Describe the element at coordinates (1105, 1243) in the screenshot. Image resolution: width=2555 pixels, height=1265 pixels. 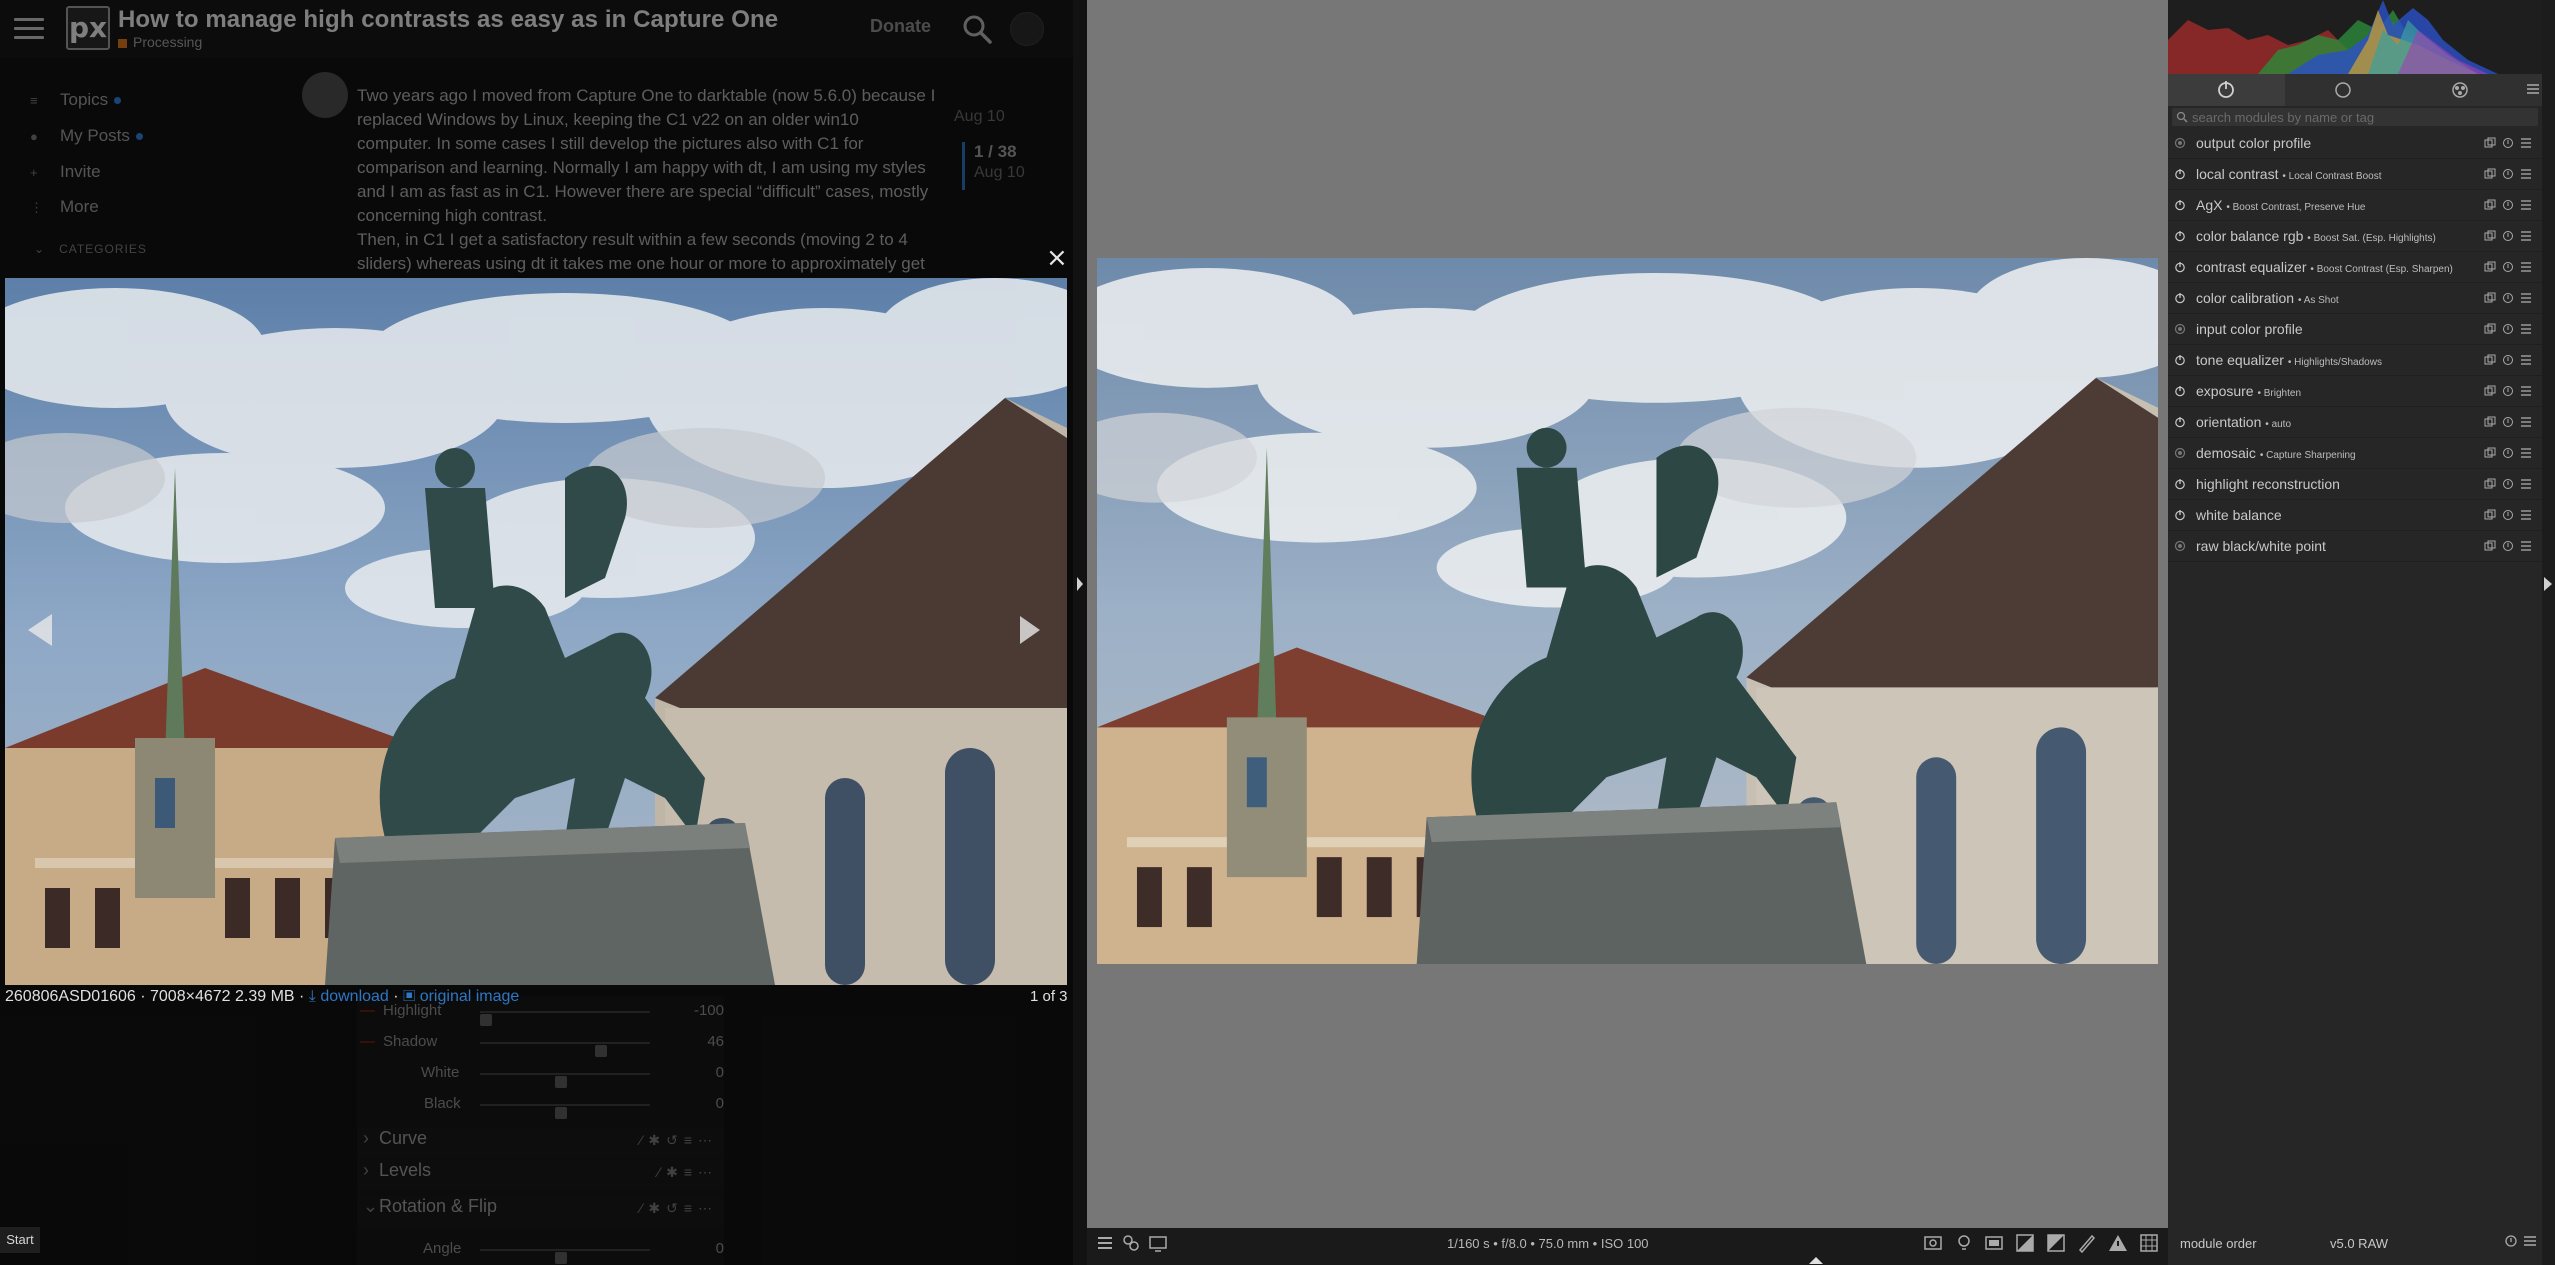
I see `quick-access-icon` at that location.